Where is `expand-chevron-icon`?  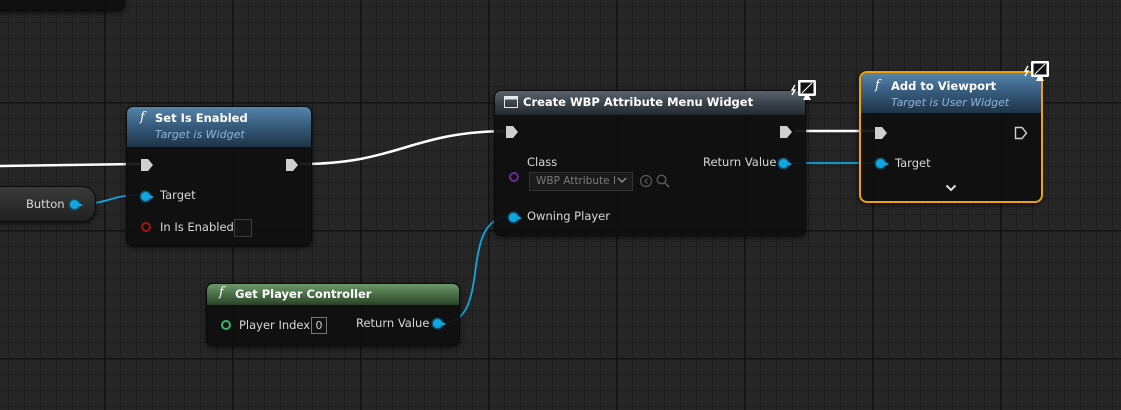
expand-chevron-icon is located at coordinates (951, 188).